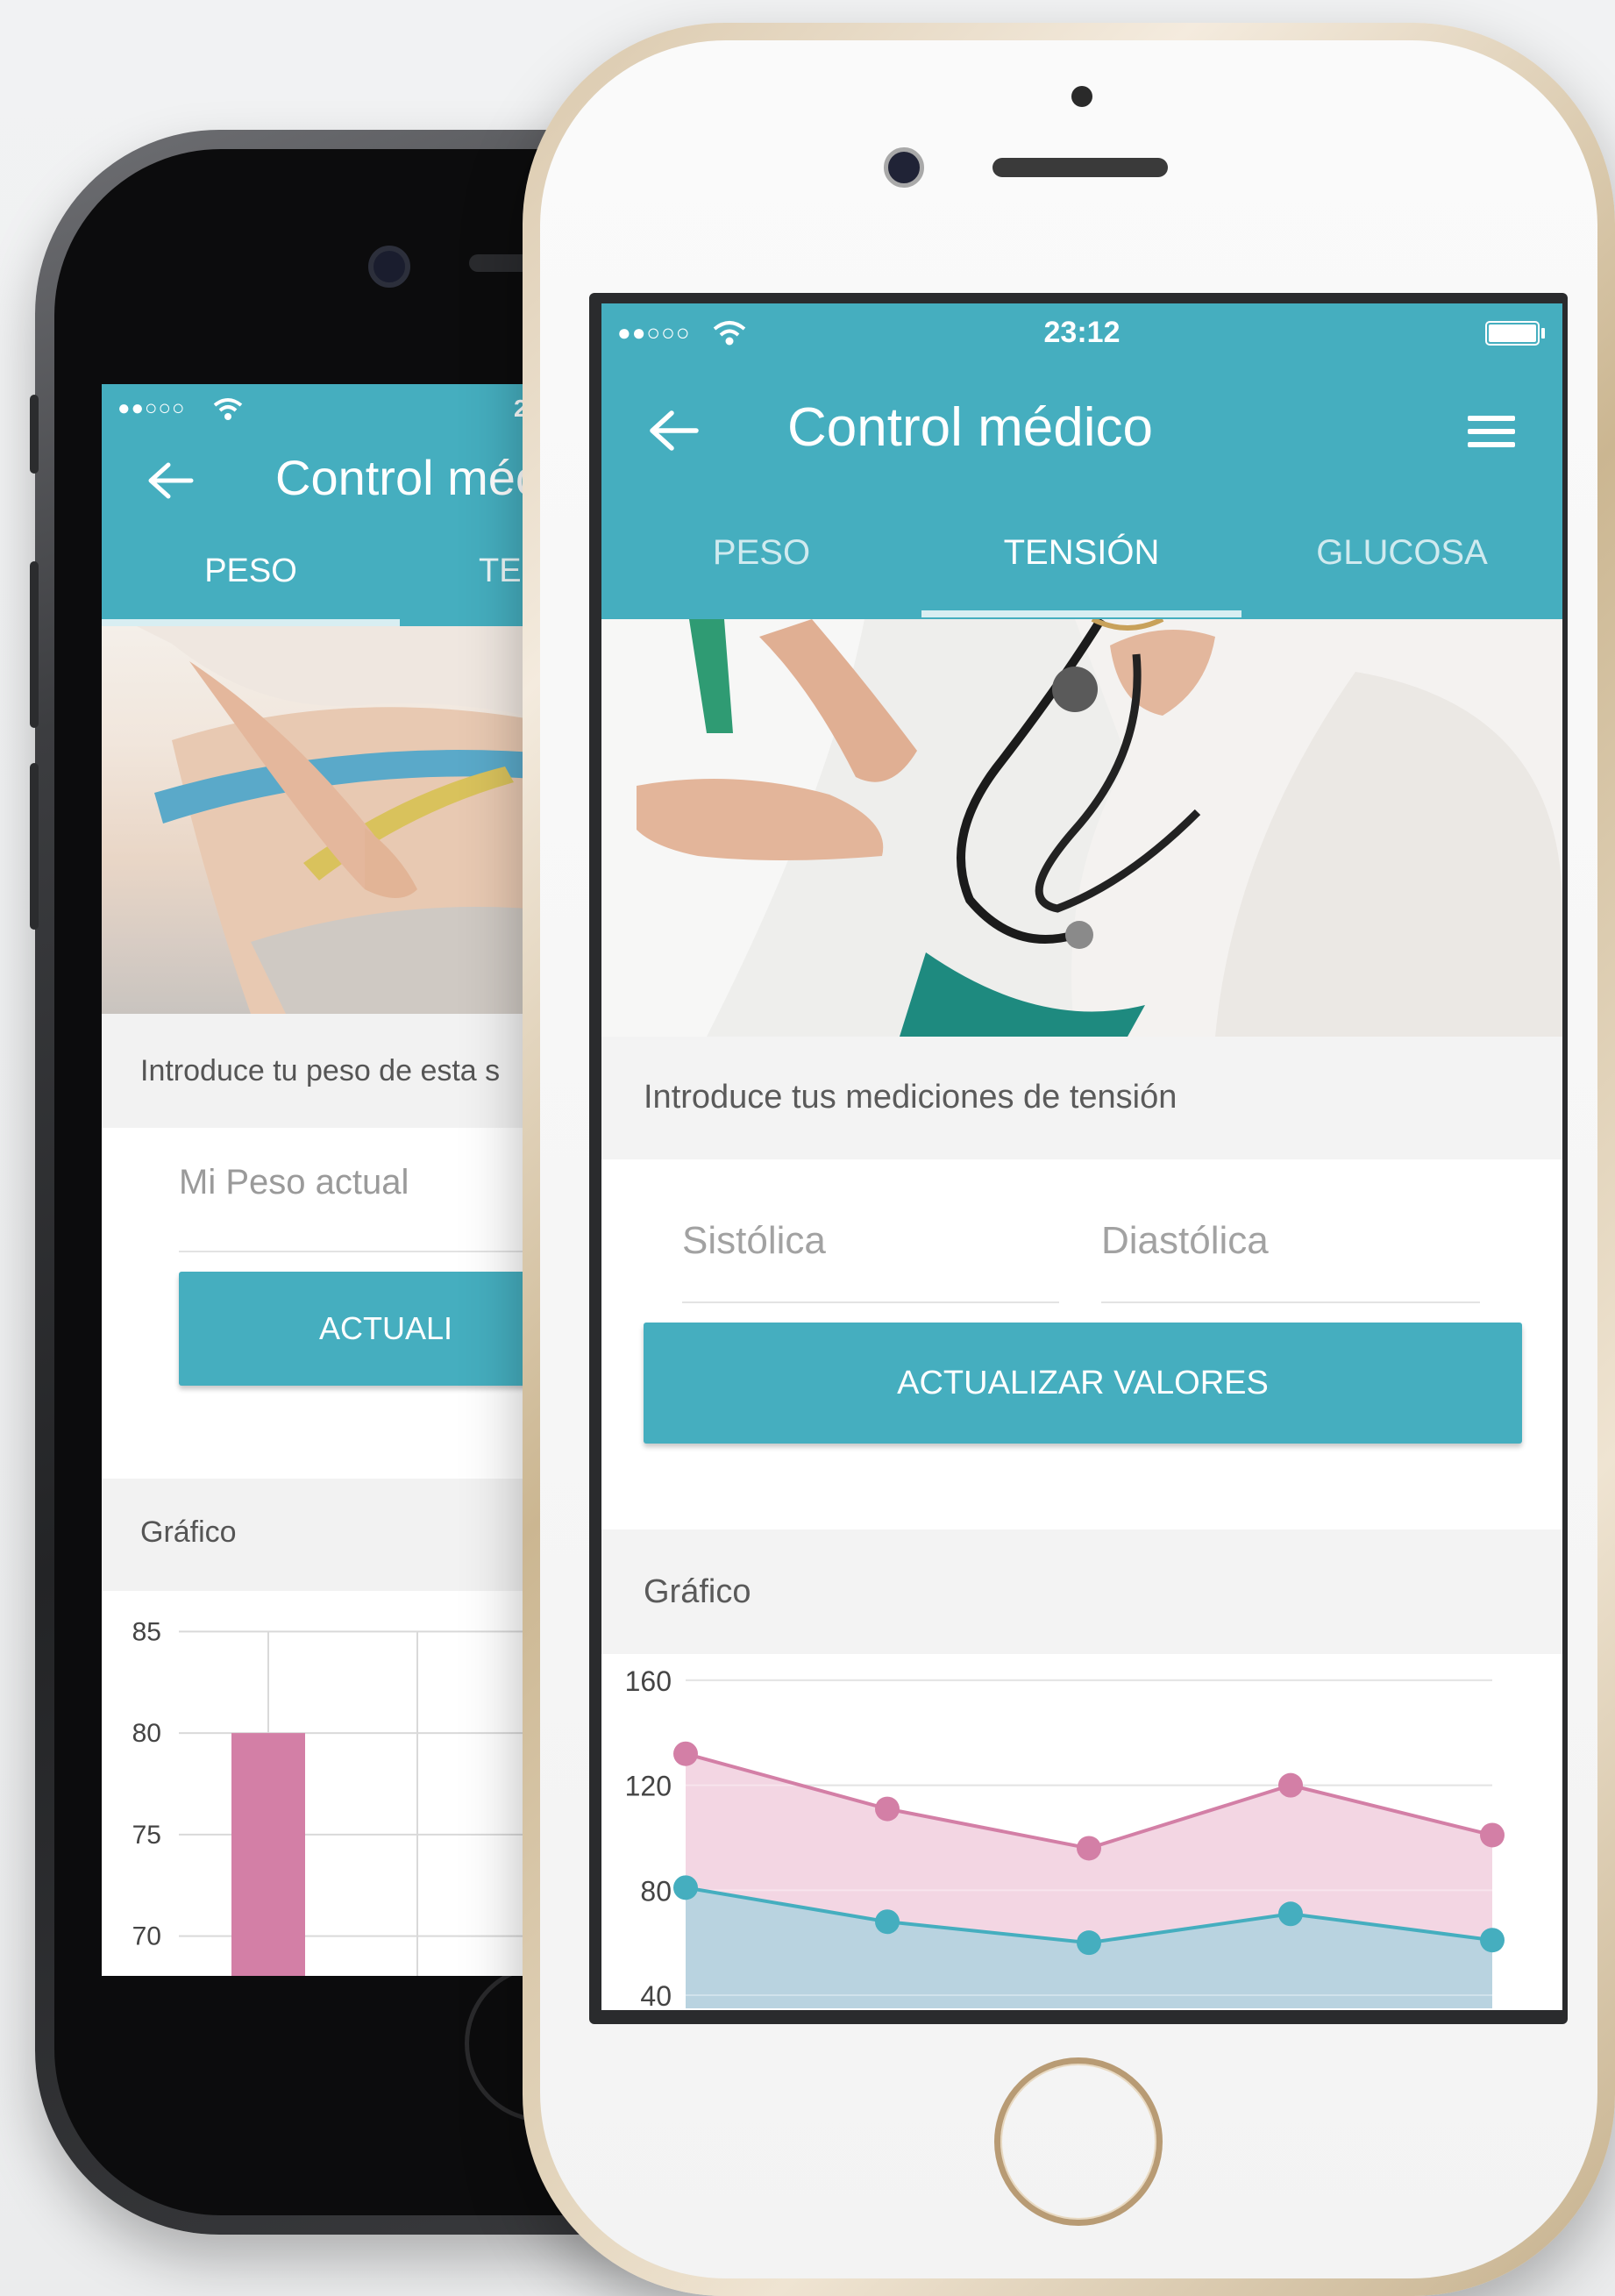 This screenshot has height=2296, width=1615. I want to click on tab-bar: PESO TENSIÓN GLUCOSA, so click(1081, 557).